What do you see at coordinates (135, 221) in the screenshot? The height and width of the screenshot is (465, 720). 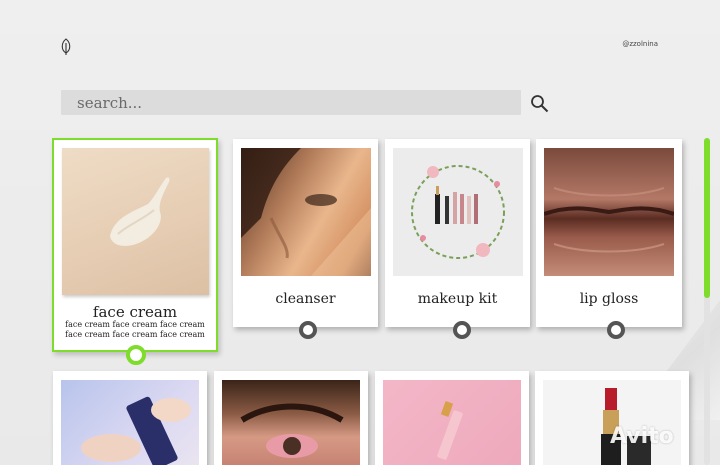 I see `face-cream-image` at bounding box center [135, 221].